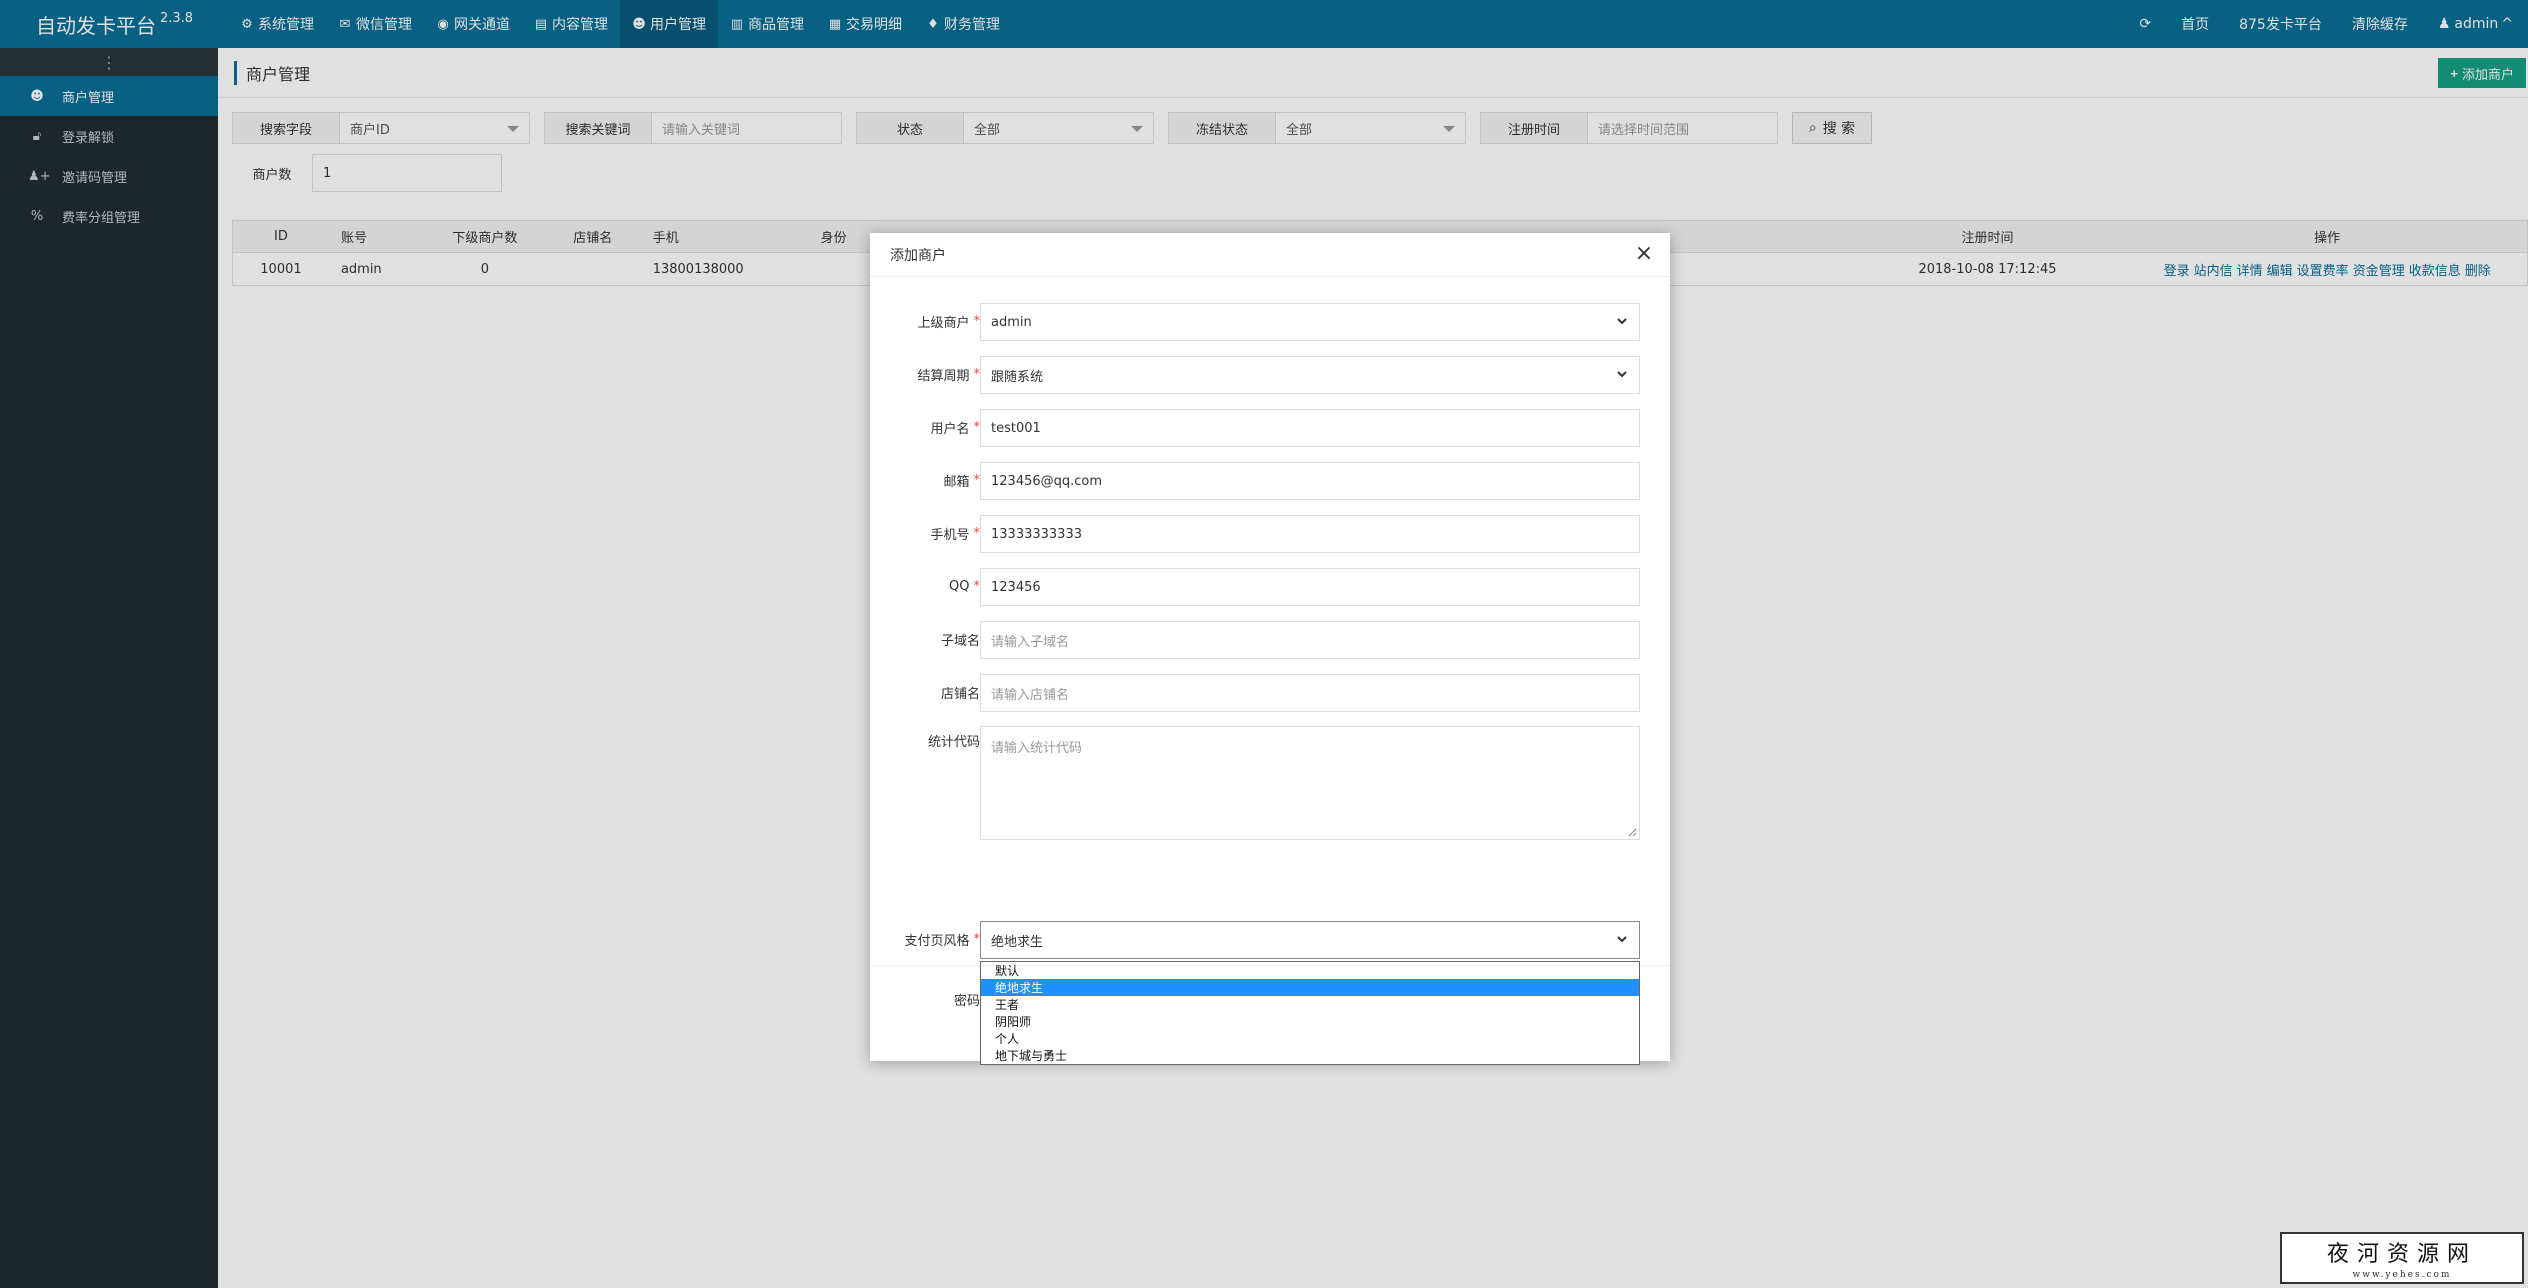 The image size is (2528, 1288). I want to click on dropdown-option: 地下城与勇士, so click(1310, 1055).